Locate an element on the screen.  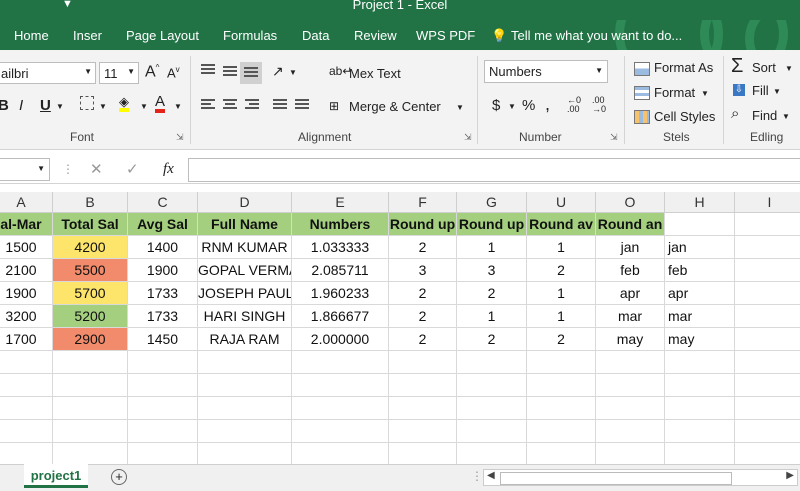
table-cell: 2.000000 is located at coordinates (340, 339).